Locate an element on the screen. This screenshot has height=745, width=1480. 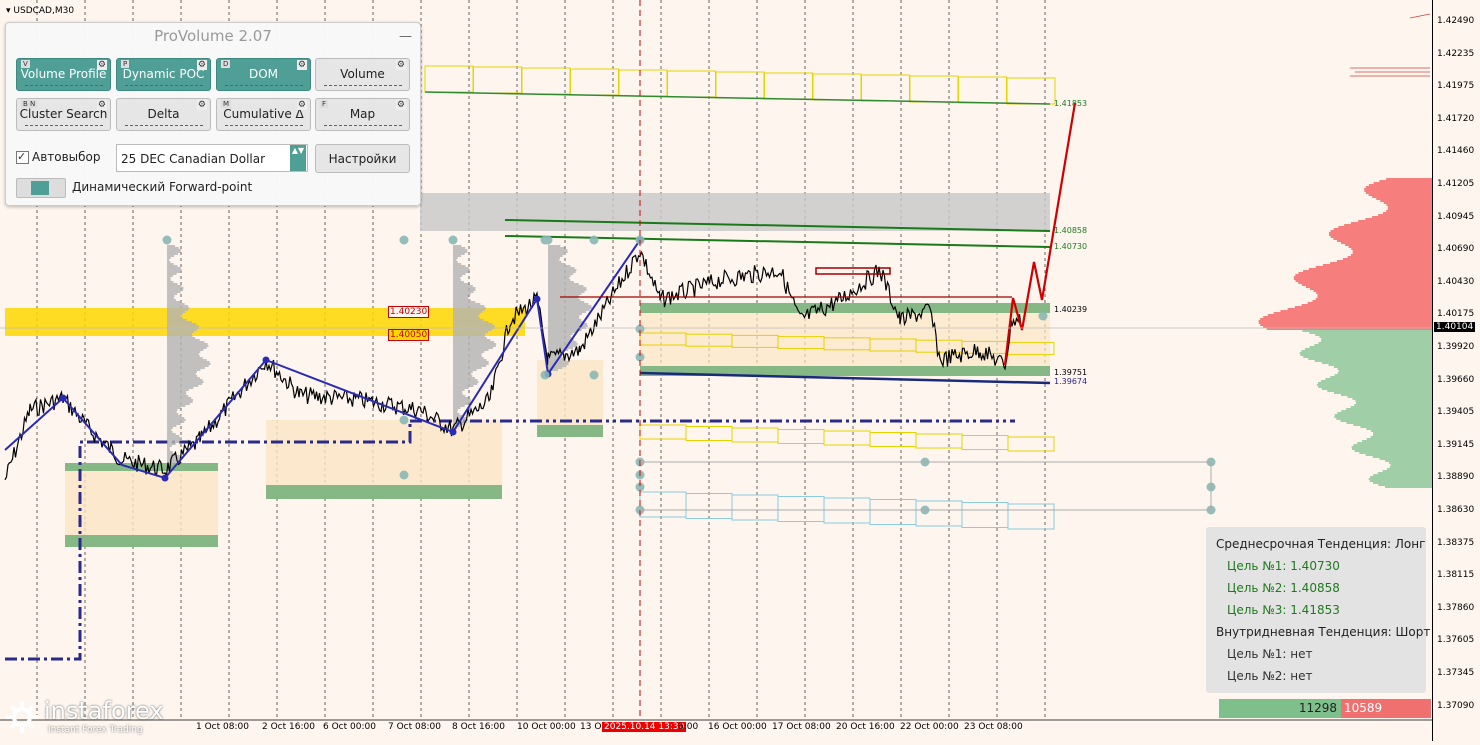
panel-button-delta: Delta ⚙ is located at coordinates (163, 114).